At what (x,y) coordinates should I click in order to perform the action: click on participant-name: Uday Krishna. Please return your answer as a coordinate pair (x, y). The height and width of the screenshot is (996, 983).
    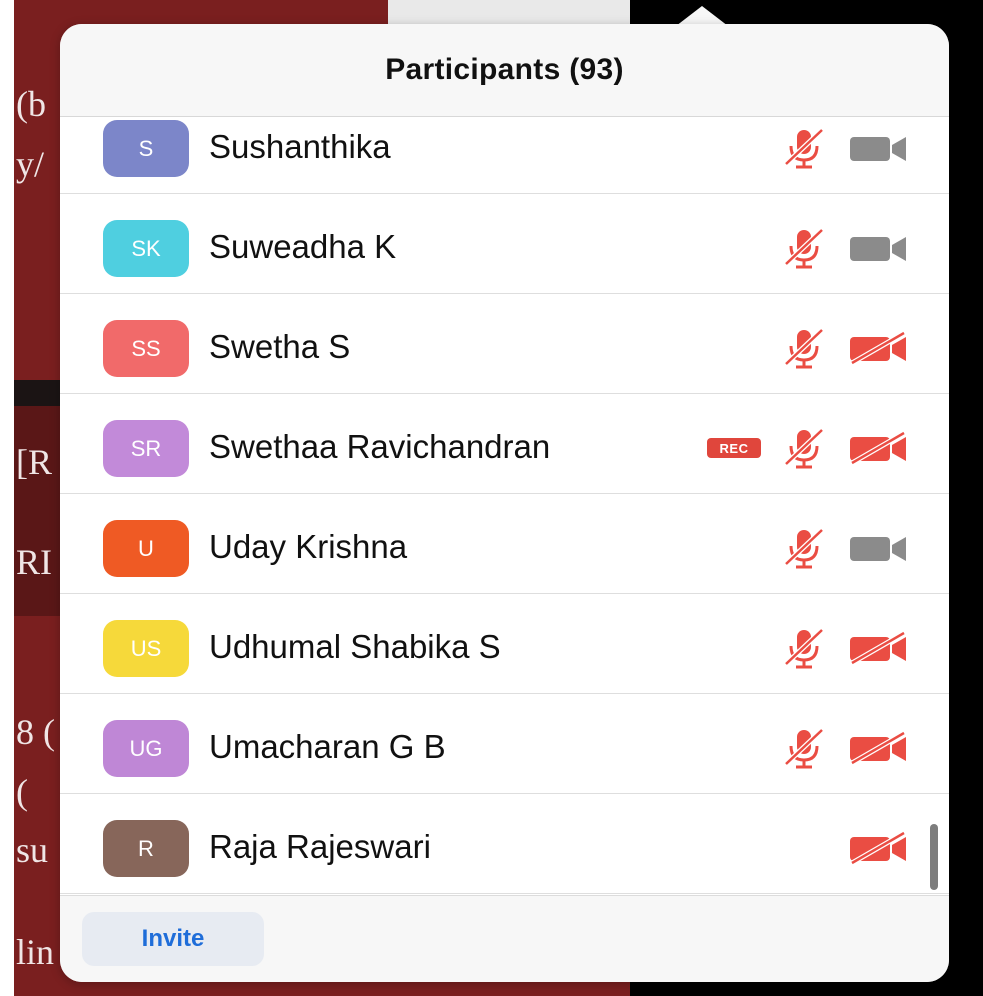
    Looking at the image, I should click on (308, 546).